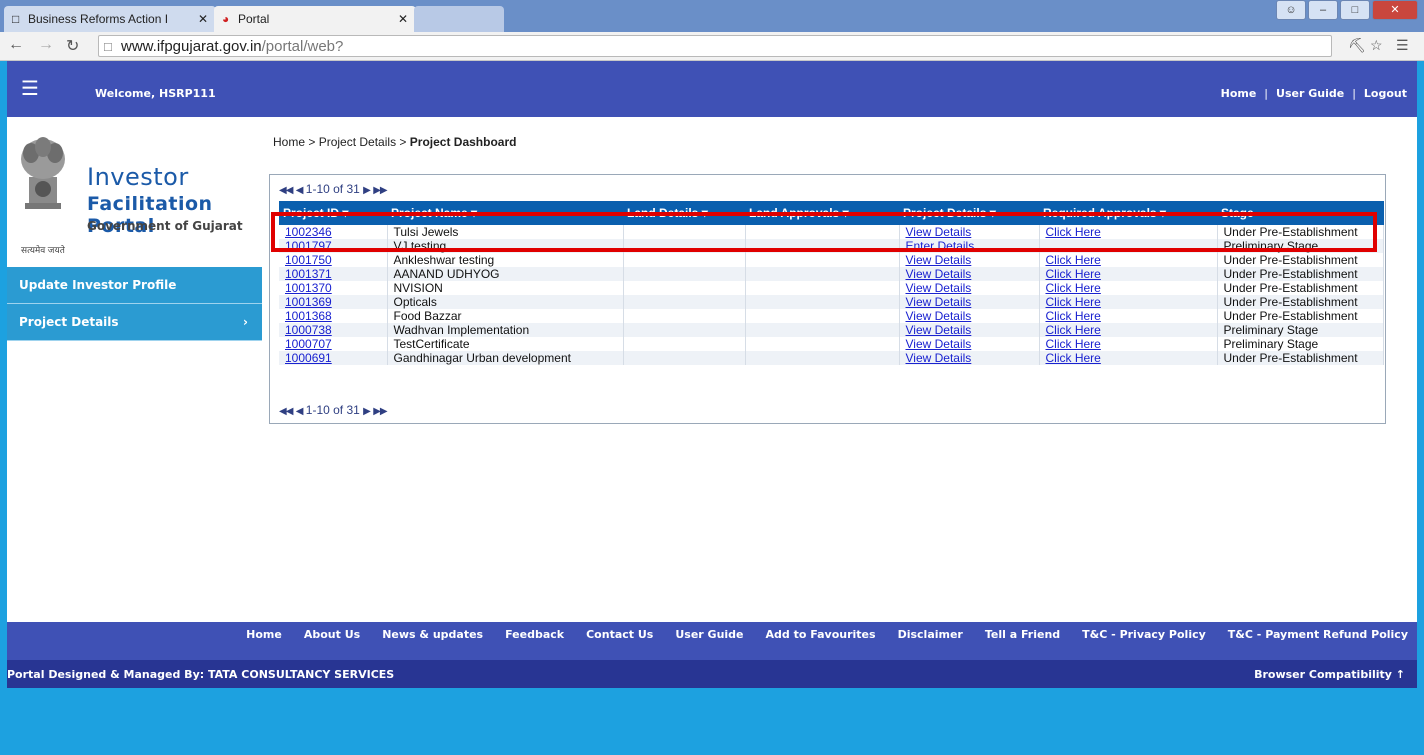  I want to click on footer-link-disclaimer: Disclaimer, so click(930, 634).